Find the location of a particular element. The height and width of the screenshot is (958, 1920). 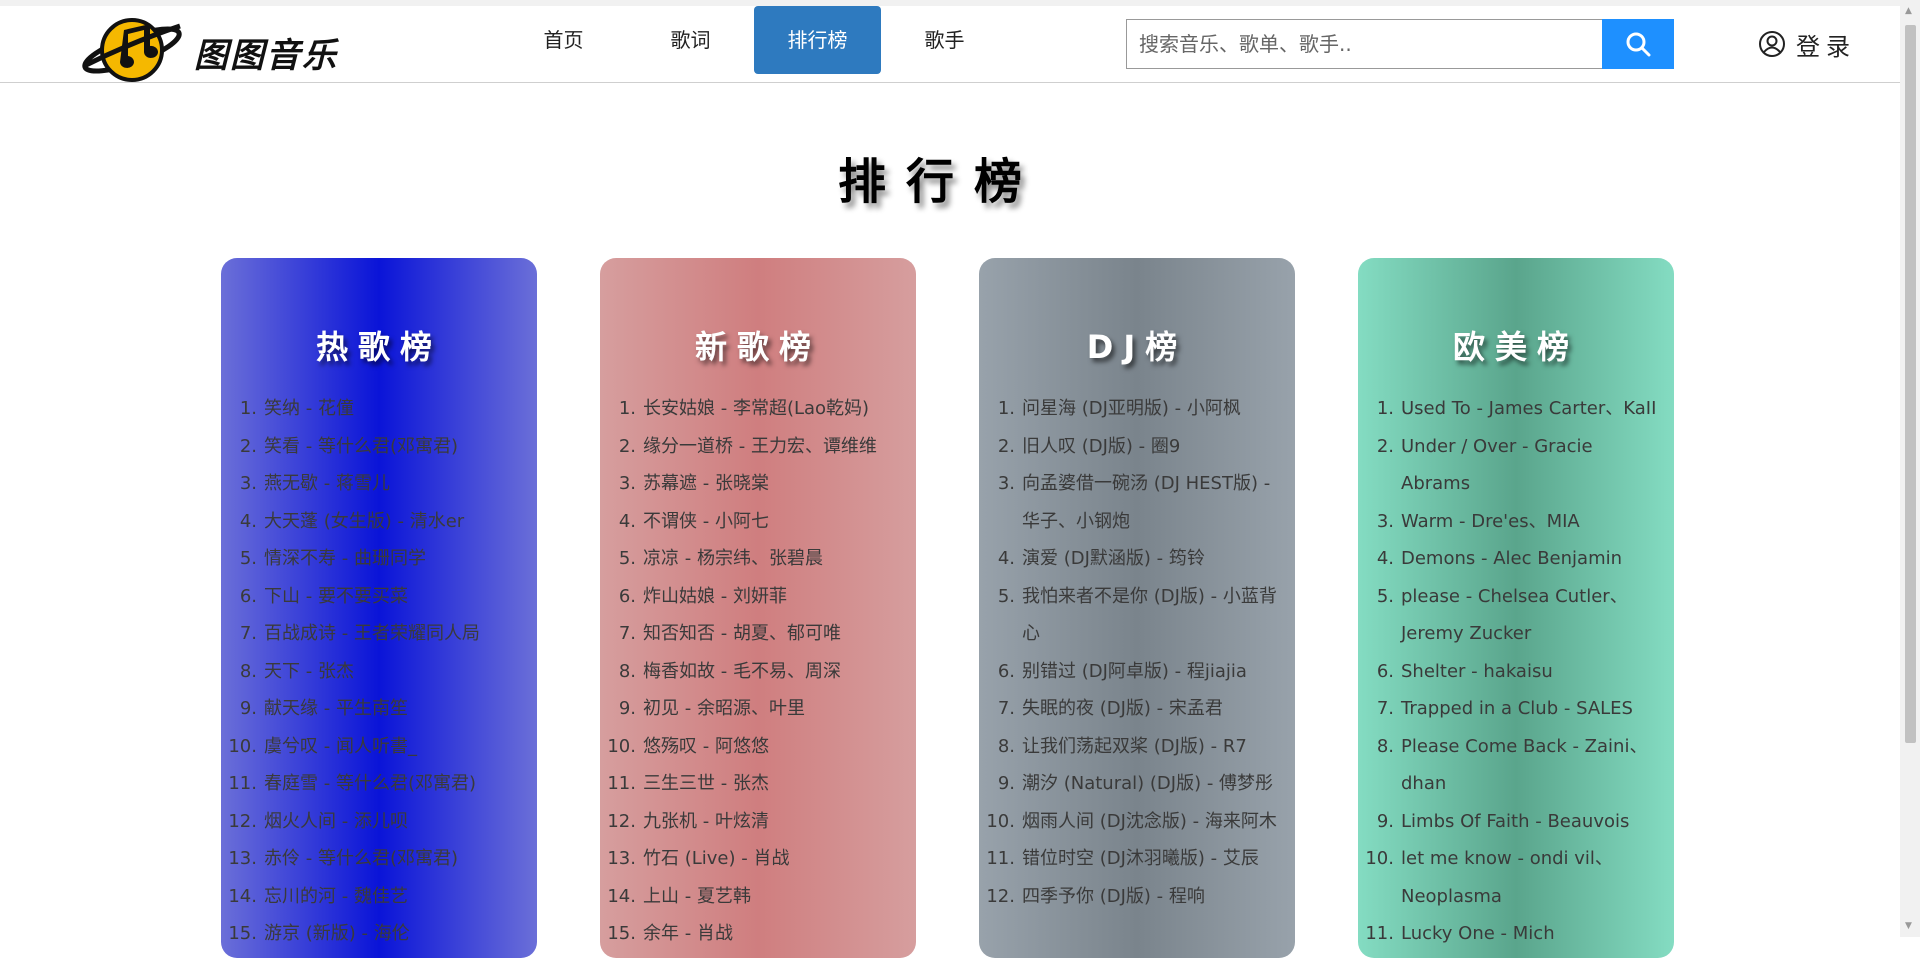

song-title: Limbs Of Faith - Beauvois is located at coordinates (1515, 821).